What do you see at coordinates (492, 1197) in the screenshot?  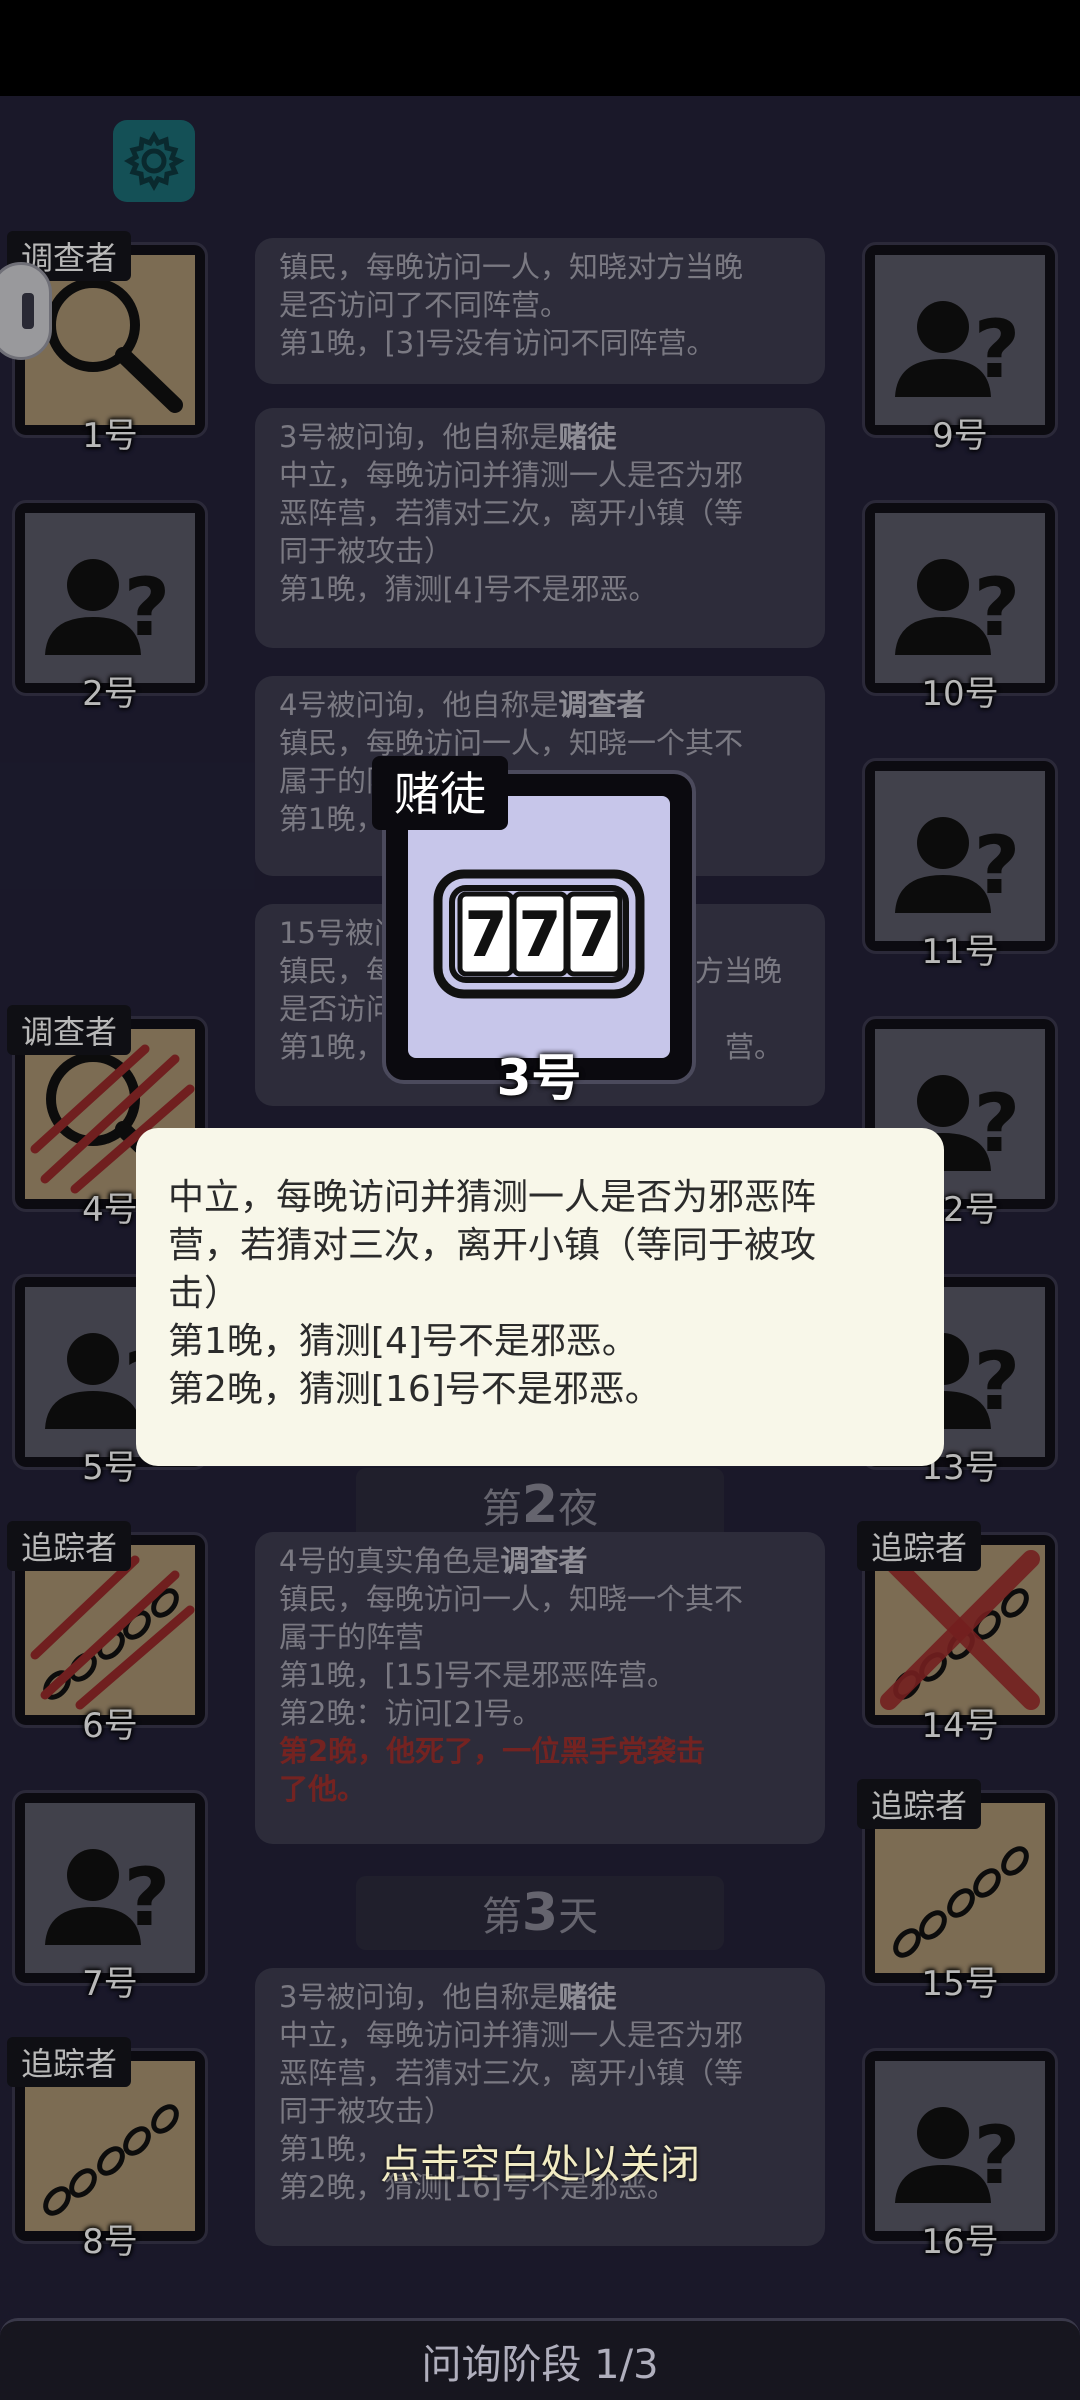 I see `description-line: 中立，每晚访问并猜测一人是否为邪恶阵` at bounding box center [492, 1197].